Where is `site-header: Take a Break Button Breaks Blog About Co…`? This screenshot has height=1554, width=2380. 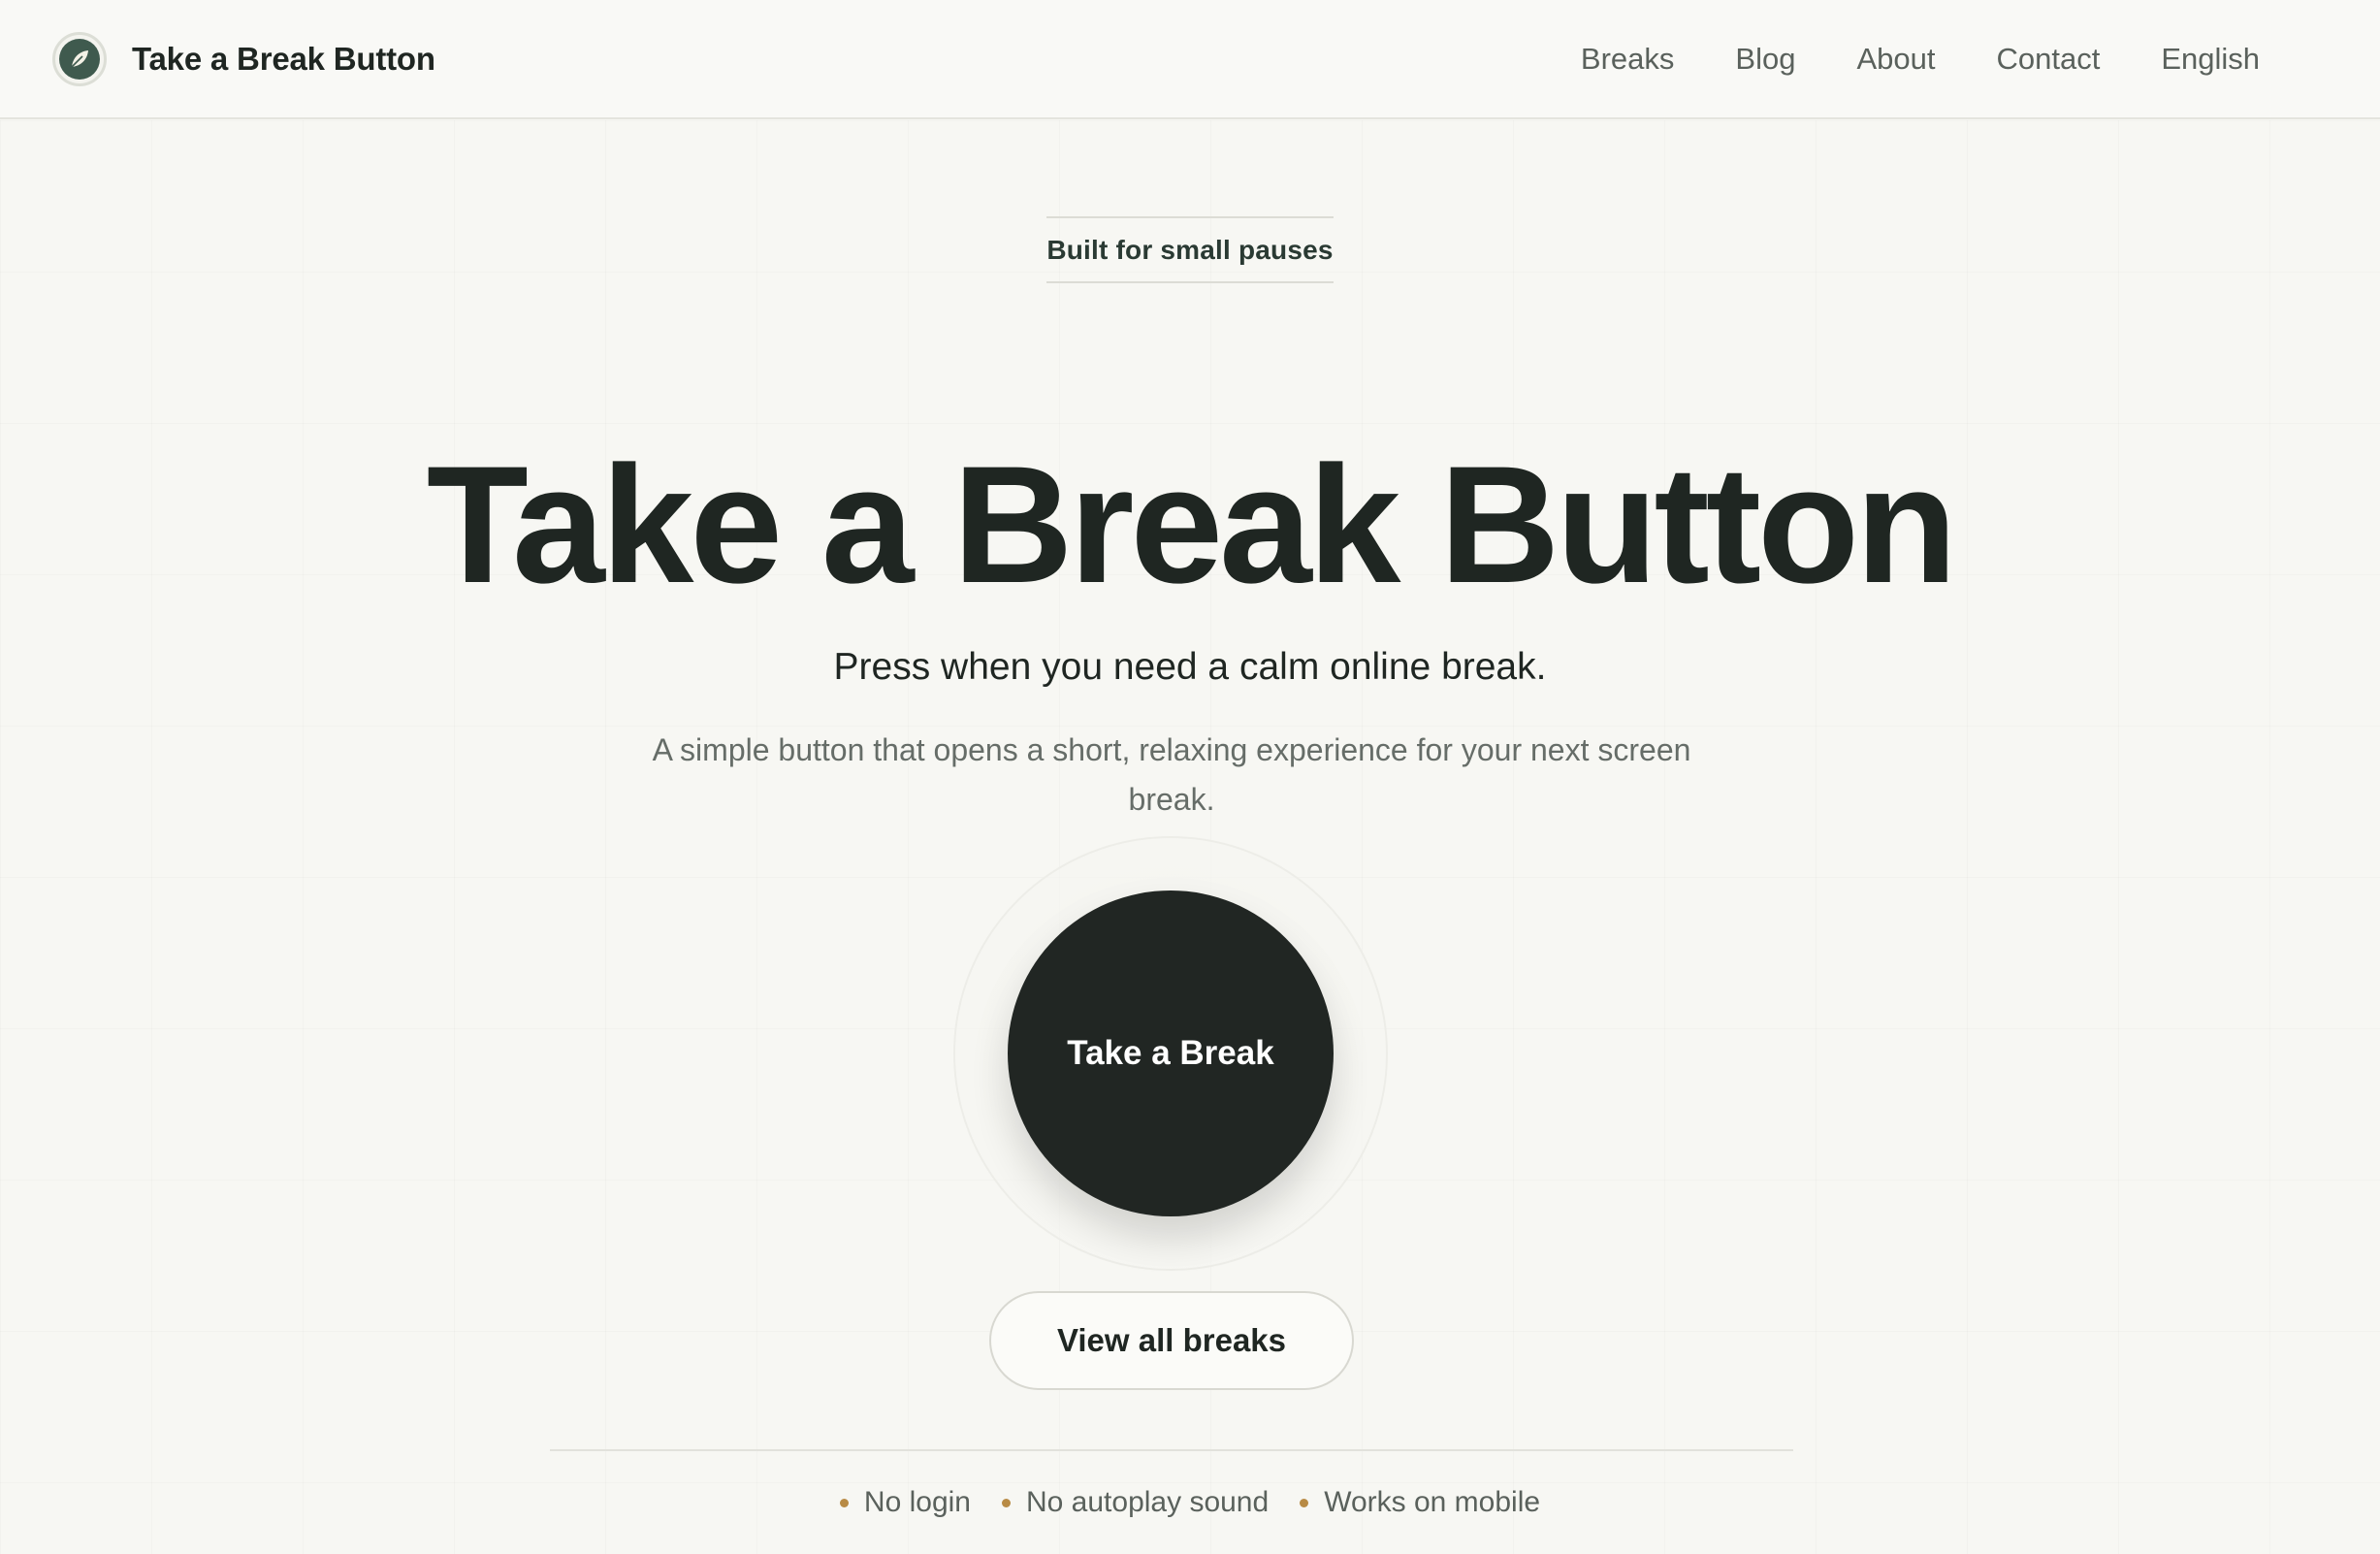
site-header: Take a Break Button Breaks Blog About Co… is located at coordinates (1190, 59).